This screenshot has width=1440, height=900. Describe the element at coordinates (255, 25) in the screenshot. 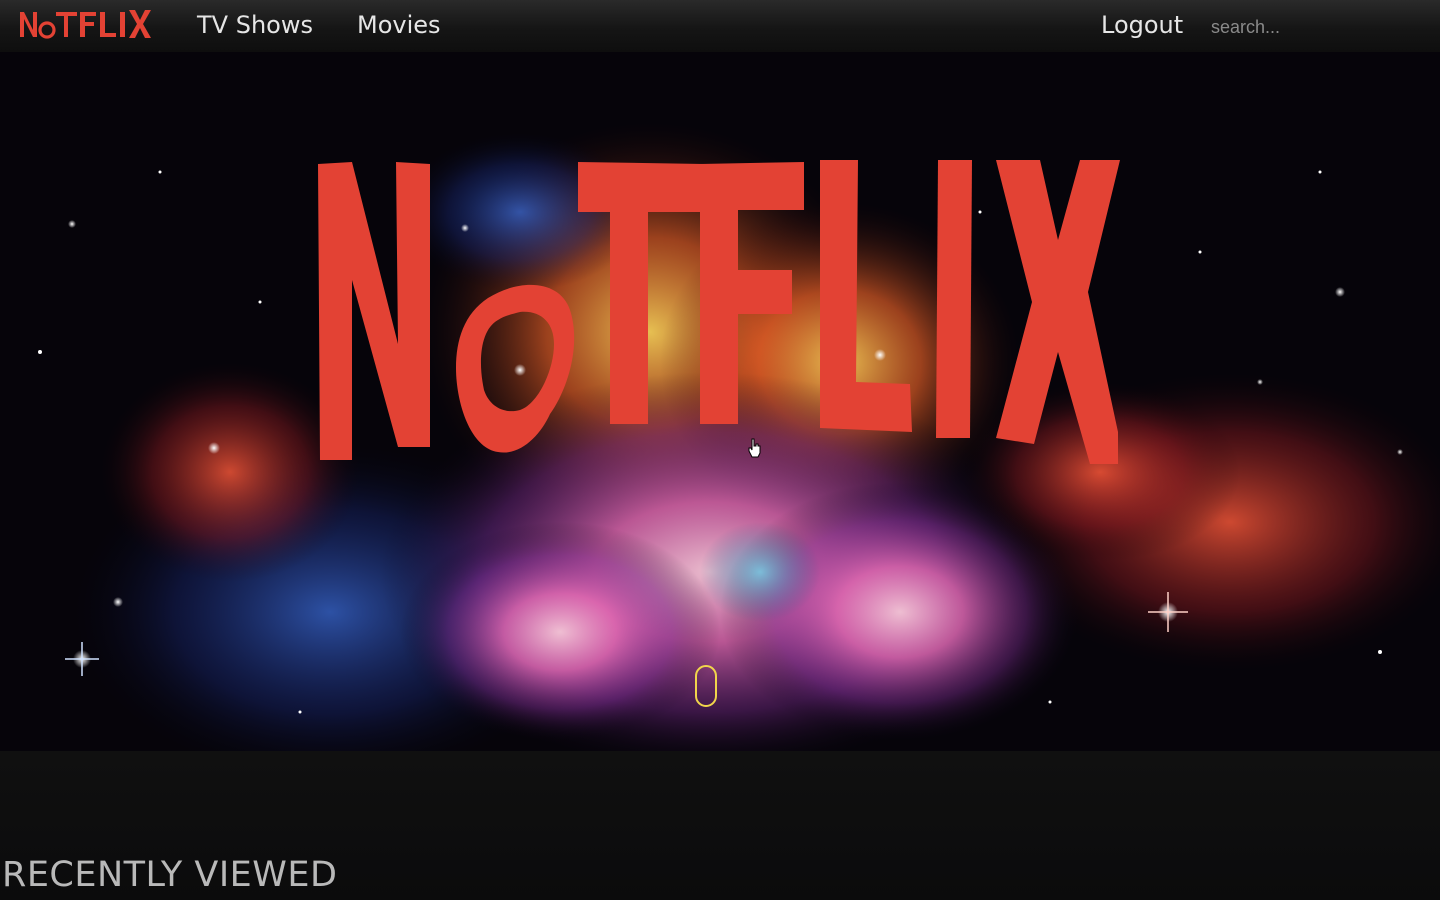

I see `nav-tv-shows-link: TV Shows` at that location.